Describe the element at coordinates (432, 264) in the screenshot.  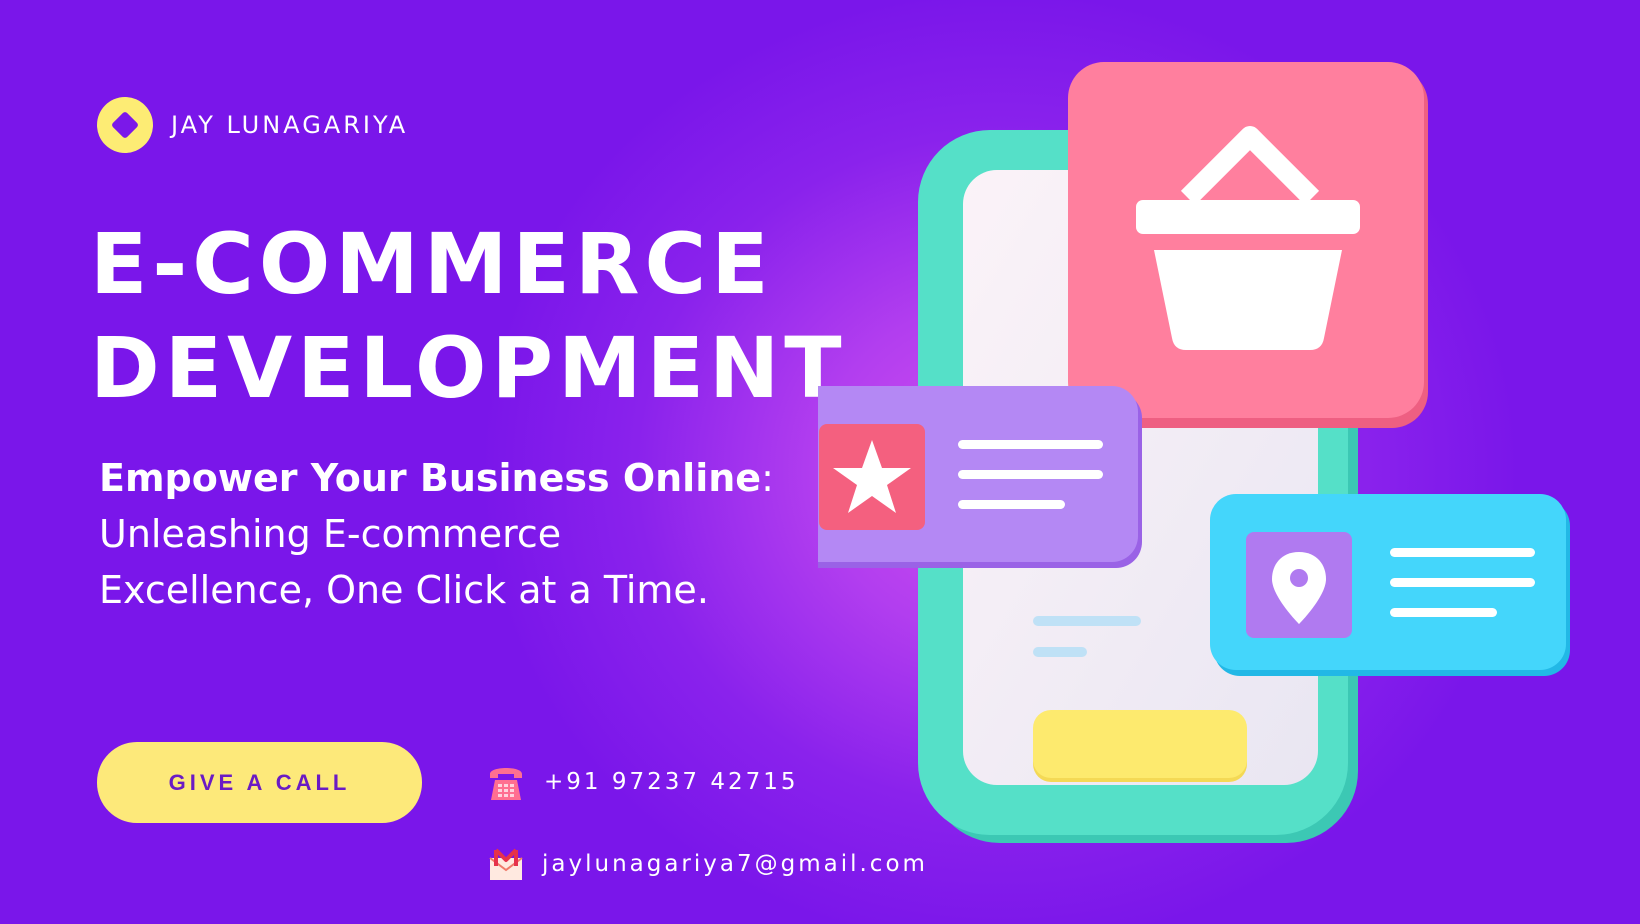
I see `headline-line-1: E-COMMERCE` at that location.